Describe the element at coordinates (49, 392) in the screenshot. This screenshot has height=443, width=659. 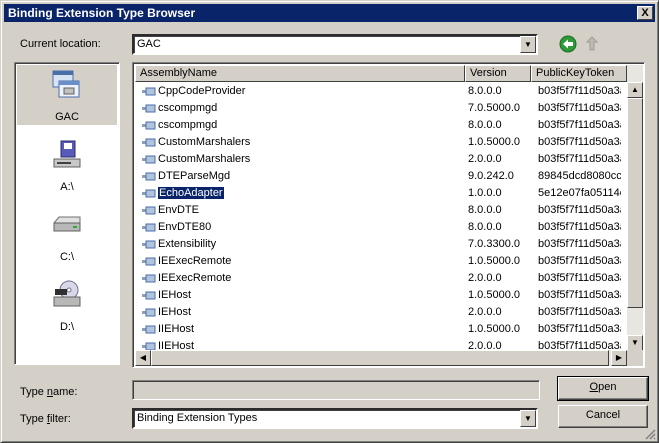
I see `type-name-label: Type name:` at that location.